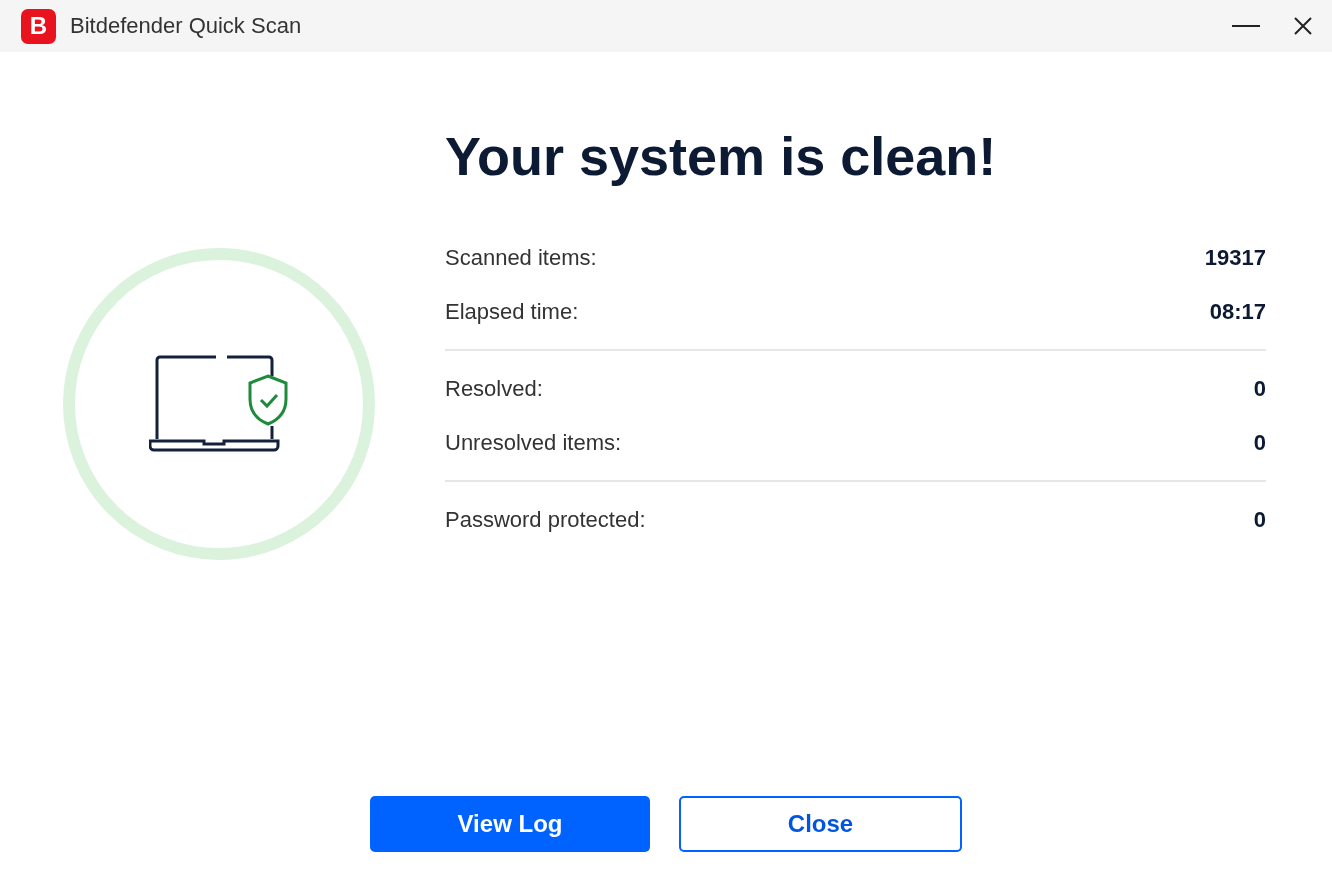 The width and height of the screenshot is (1332, 886). I want to click on stat-label: Elapsed time:, so click(512, 312).